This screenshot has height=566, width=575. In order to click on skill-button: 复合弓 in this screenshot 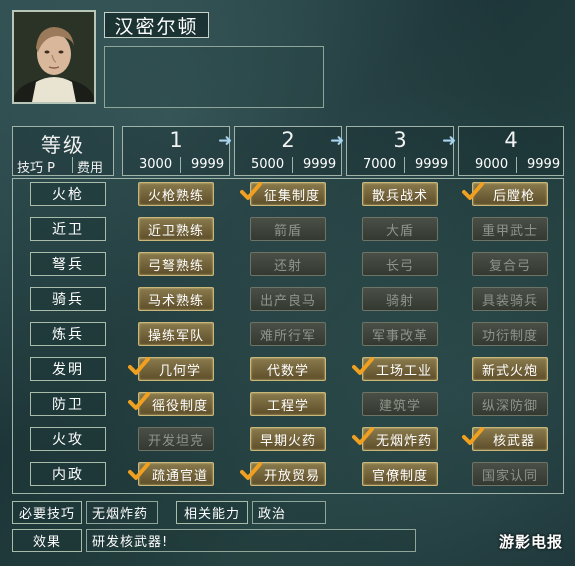, I will do `click(510, 264)`.